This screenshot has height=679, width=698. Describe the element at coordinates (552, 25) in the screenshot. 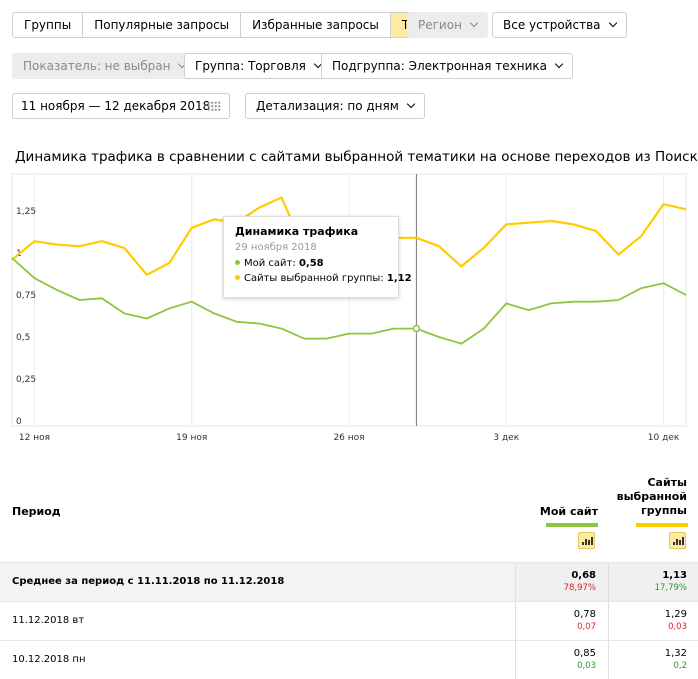

I see `devices-select-label: Все устройства` at that location.